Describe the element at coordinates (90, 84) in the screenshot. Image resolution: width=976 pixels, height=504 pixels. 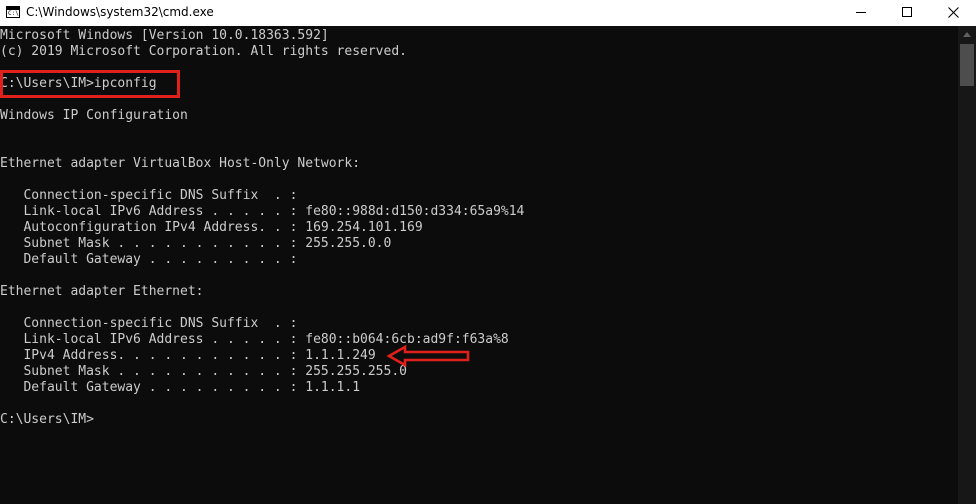
I see `command-highlight-box` at that location.